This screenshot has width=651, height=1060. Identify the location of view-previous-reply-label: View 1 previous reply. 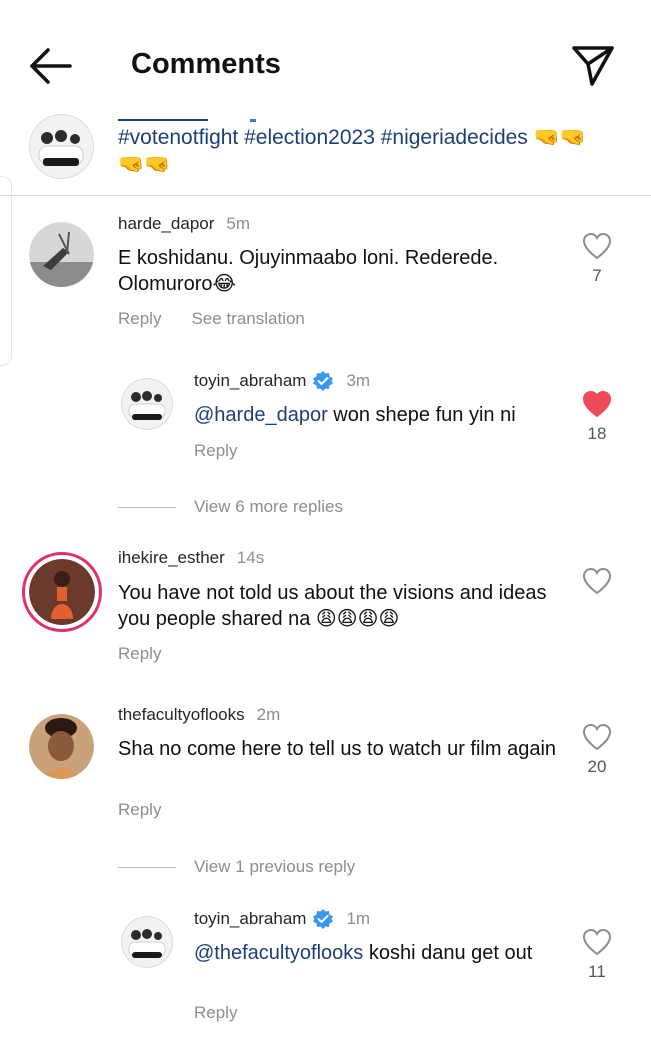
(275, 866).